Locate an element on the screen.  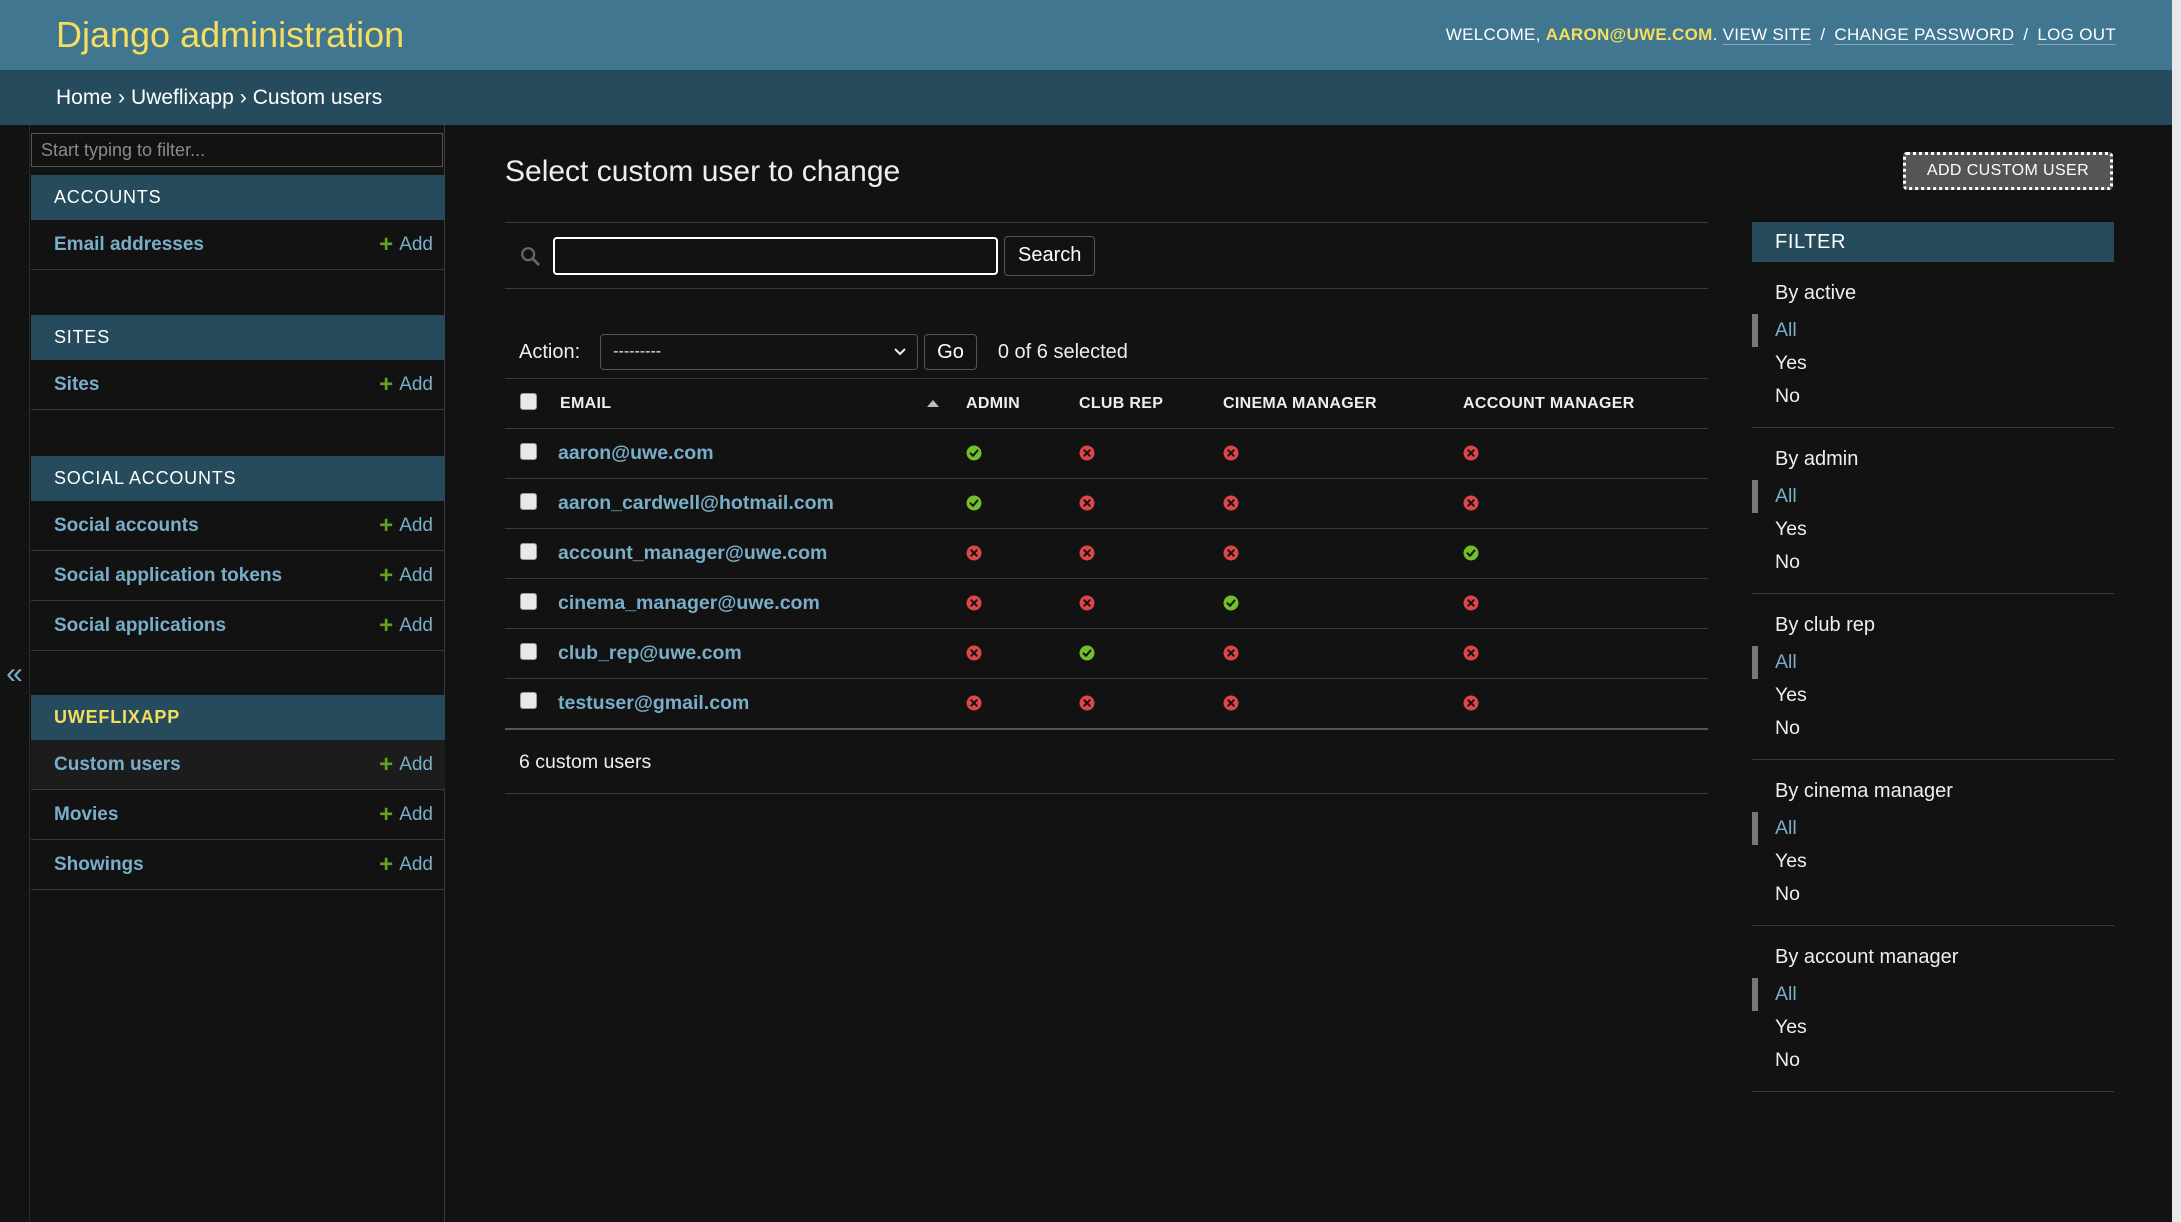
row-select-cell is located at coordinates (530, 503).